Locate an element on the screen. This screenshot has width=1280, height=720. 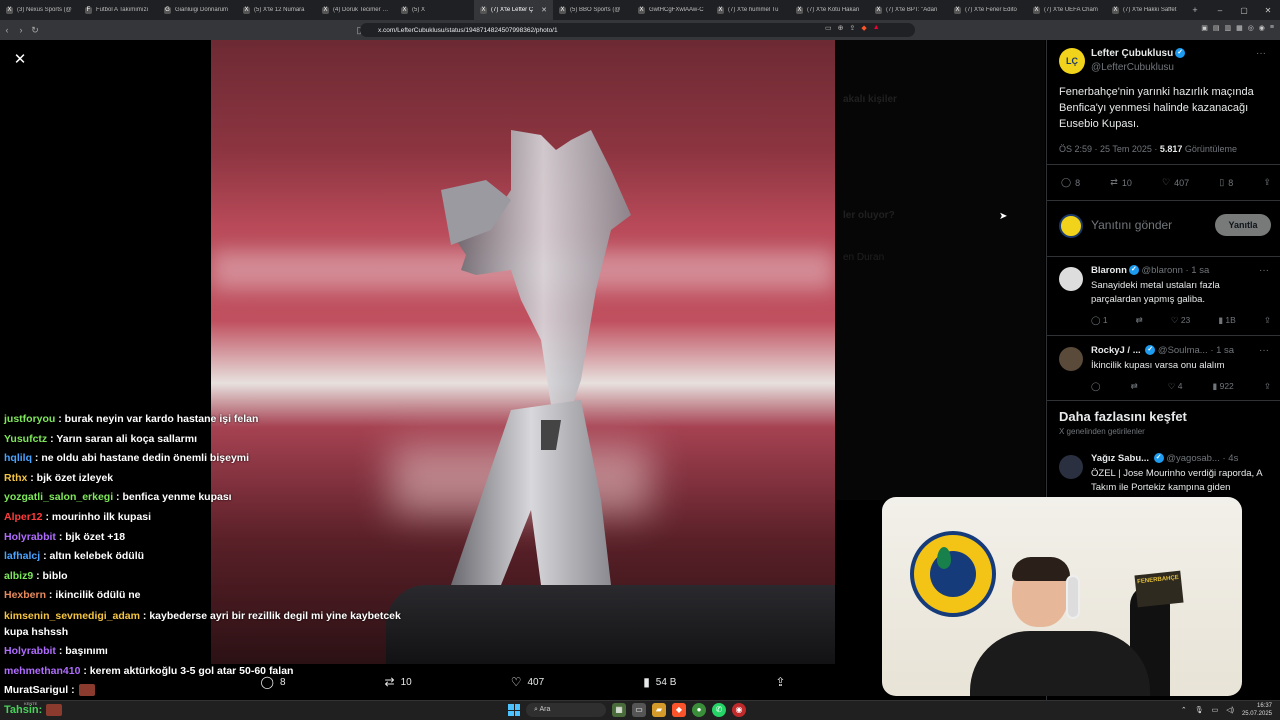
browser-tab: X (7) X'te BPT: "Adan is located at coordinates (908, 10).